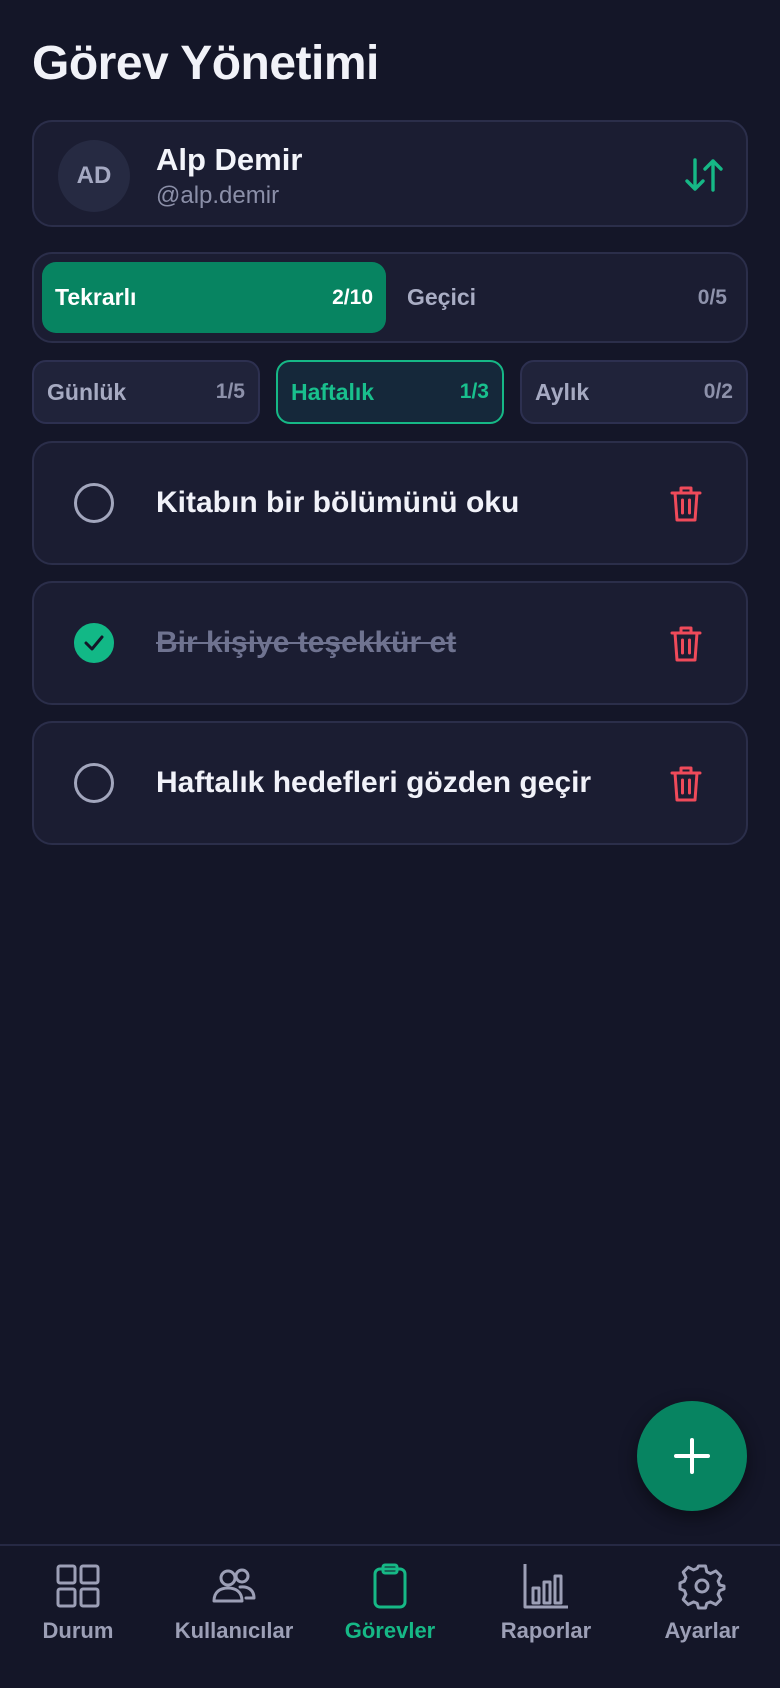  Describe the element at coordinates (390, 1630) in the screenshot. I see `nav-label: Görevler` at that location.